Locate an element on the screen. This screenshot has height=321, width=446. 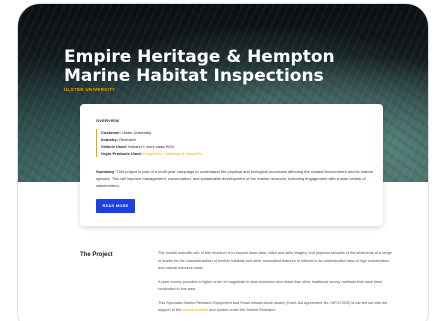
customer-value: Ulster University is located at coordinates (136, 132).